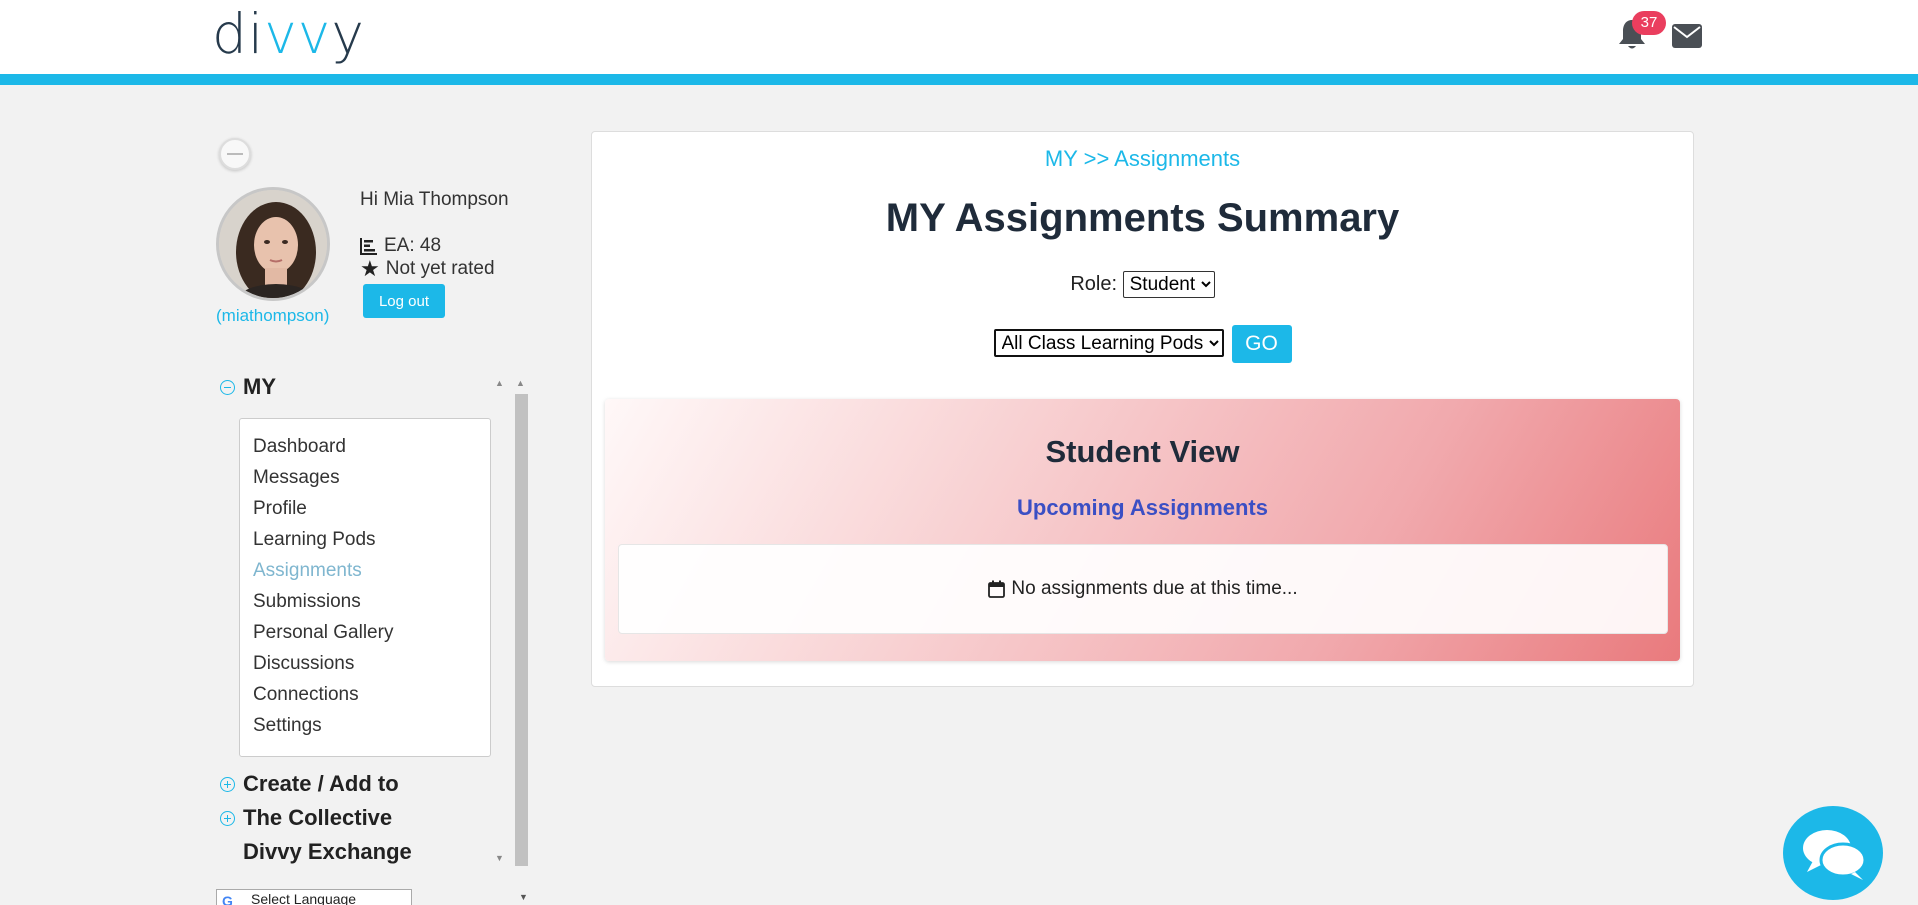  I want to click on pods-row: All Class Learning Pods GO, so click(1142, 344).